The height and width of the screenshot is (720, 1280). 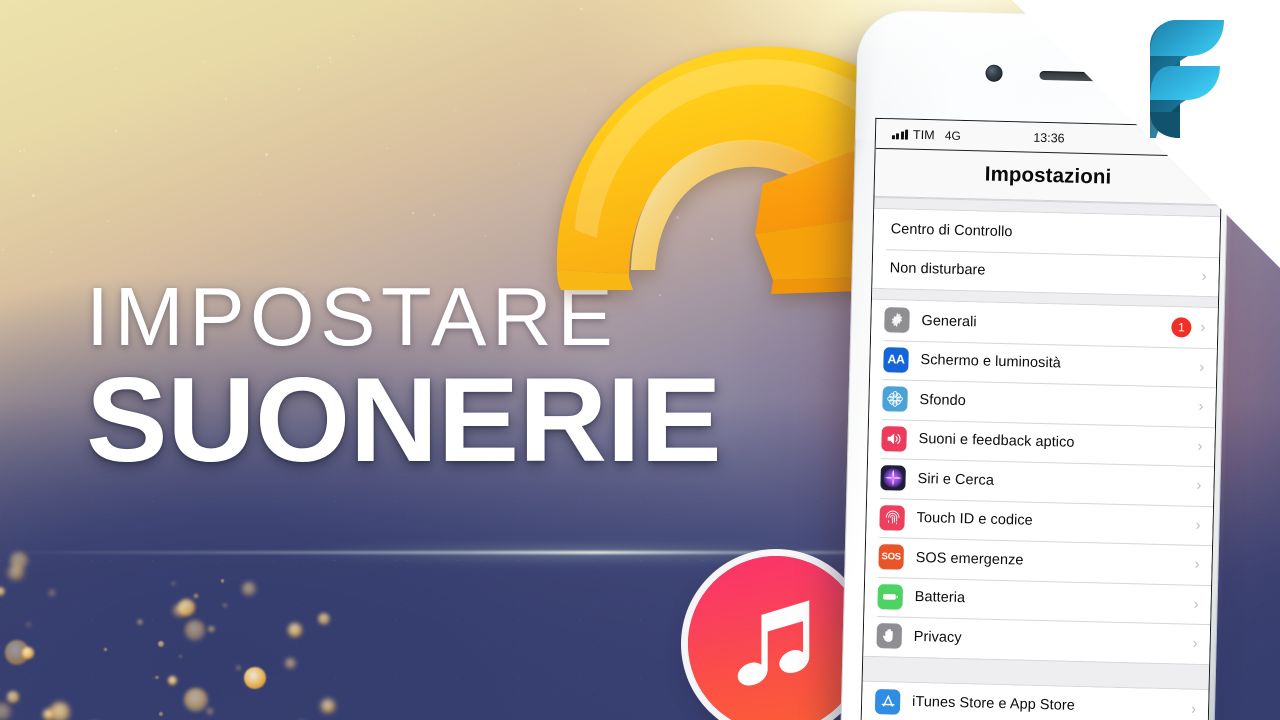 What do you see at coordinates (894, 439) in the screenshot?
I see `speaker-volume-icon` at bounding box center [894, 439].